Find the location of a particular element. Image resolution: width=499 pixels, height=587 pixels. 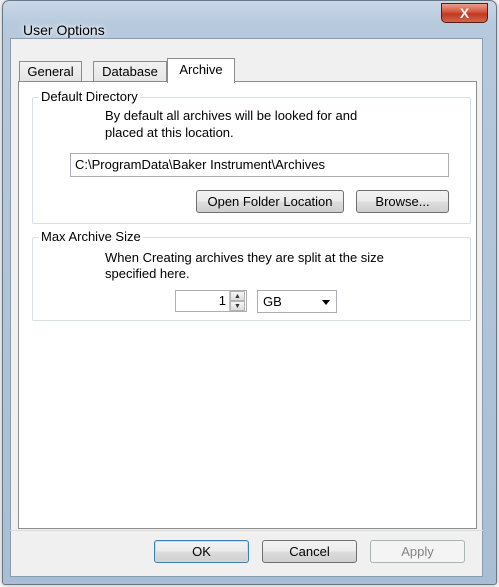

close-button: X is located at coordinates (464, 13).